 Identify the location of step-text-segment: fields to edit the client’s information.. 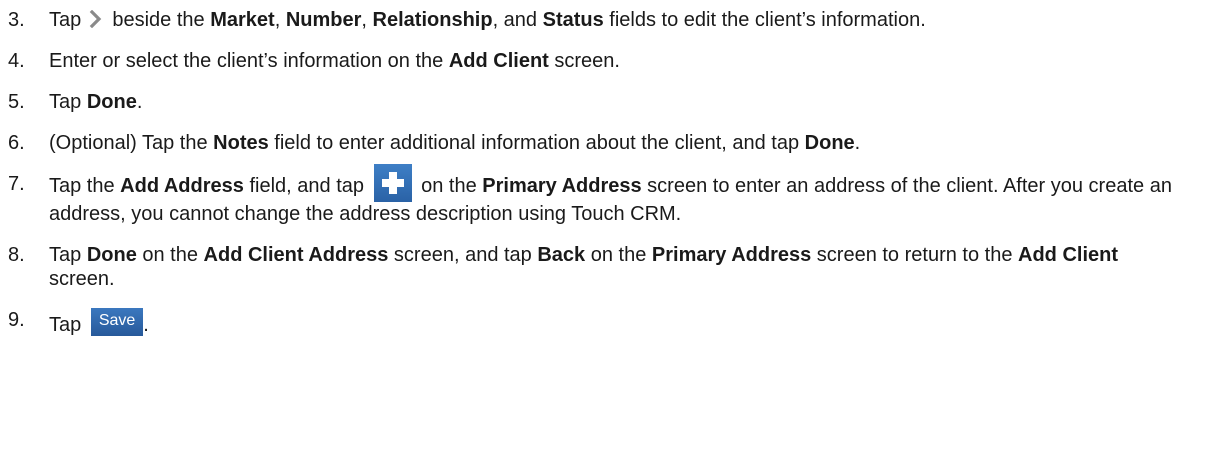
(764, 20).